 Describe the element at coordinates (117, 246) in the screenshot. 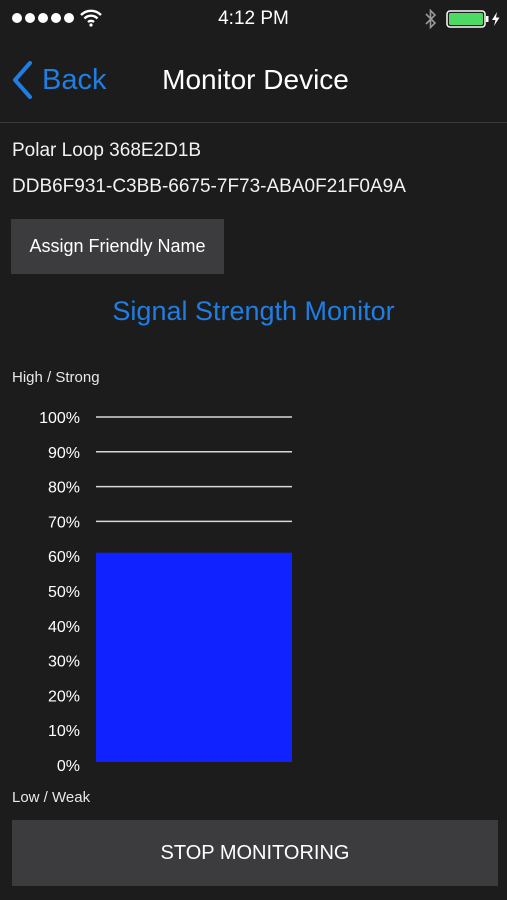

I see `assign-friendly-name-button: Assign Friendly Name` at that location.